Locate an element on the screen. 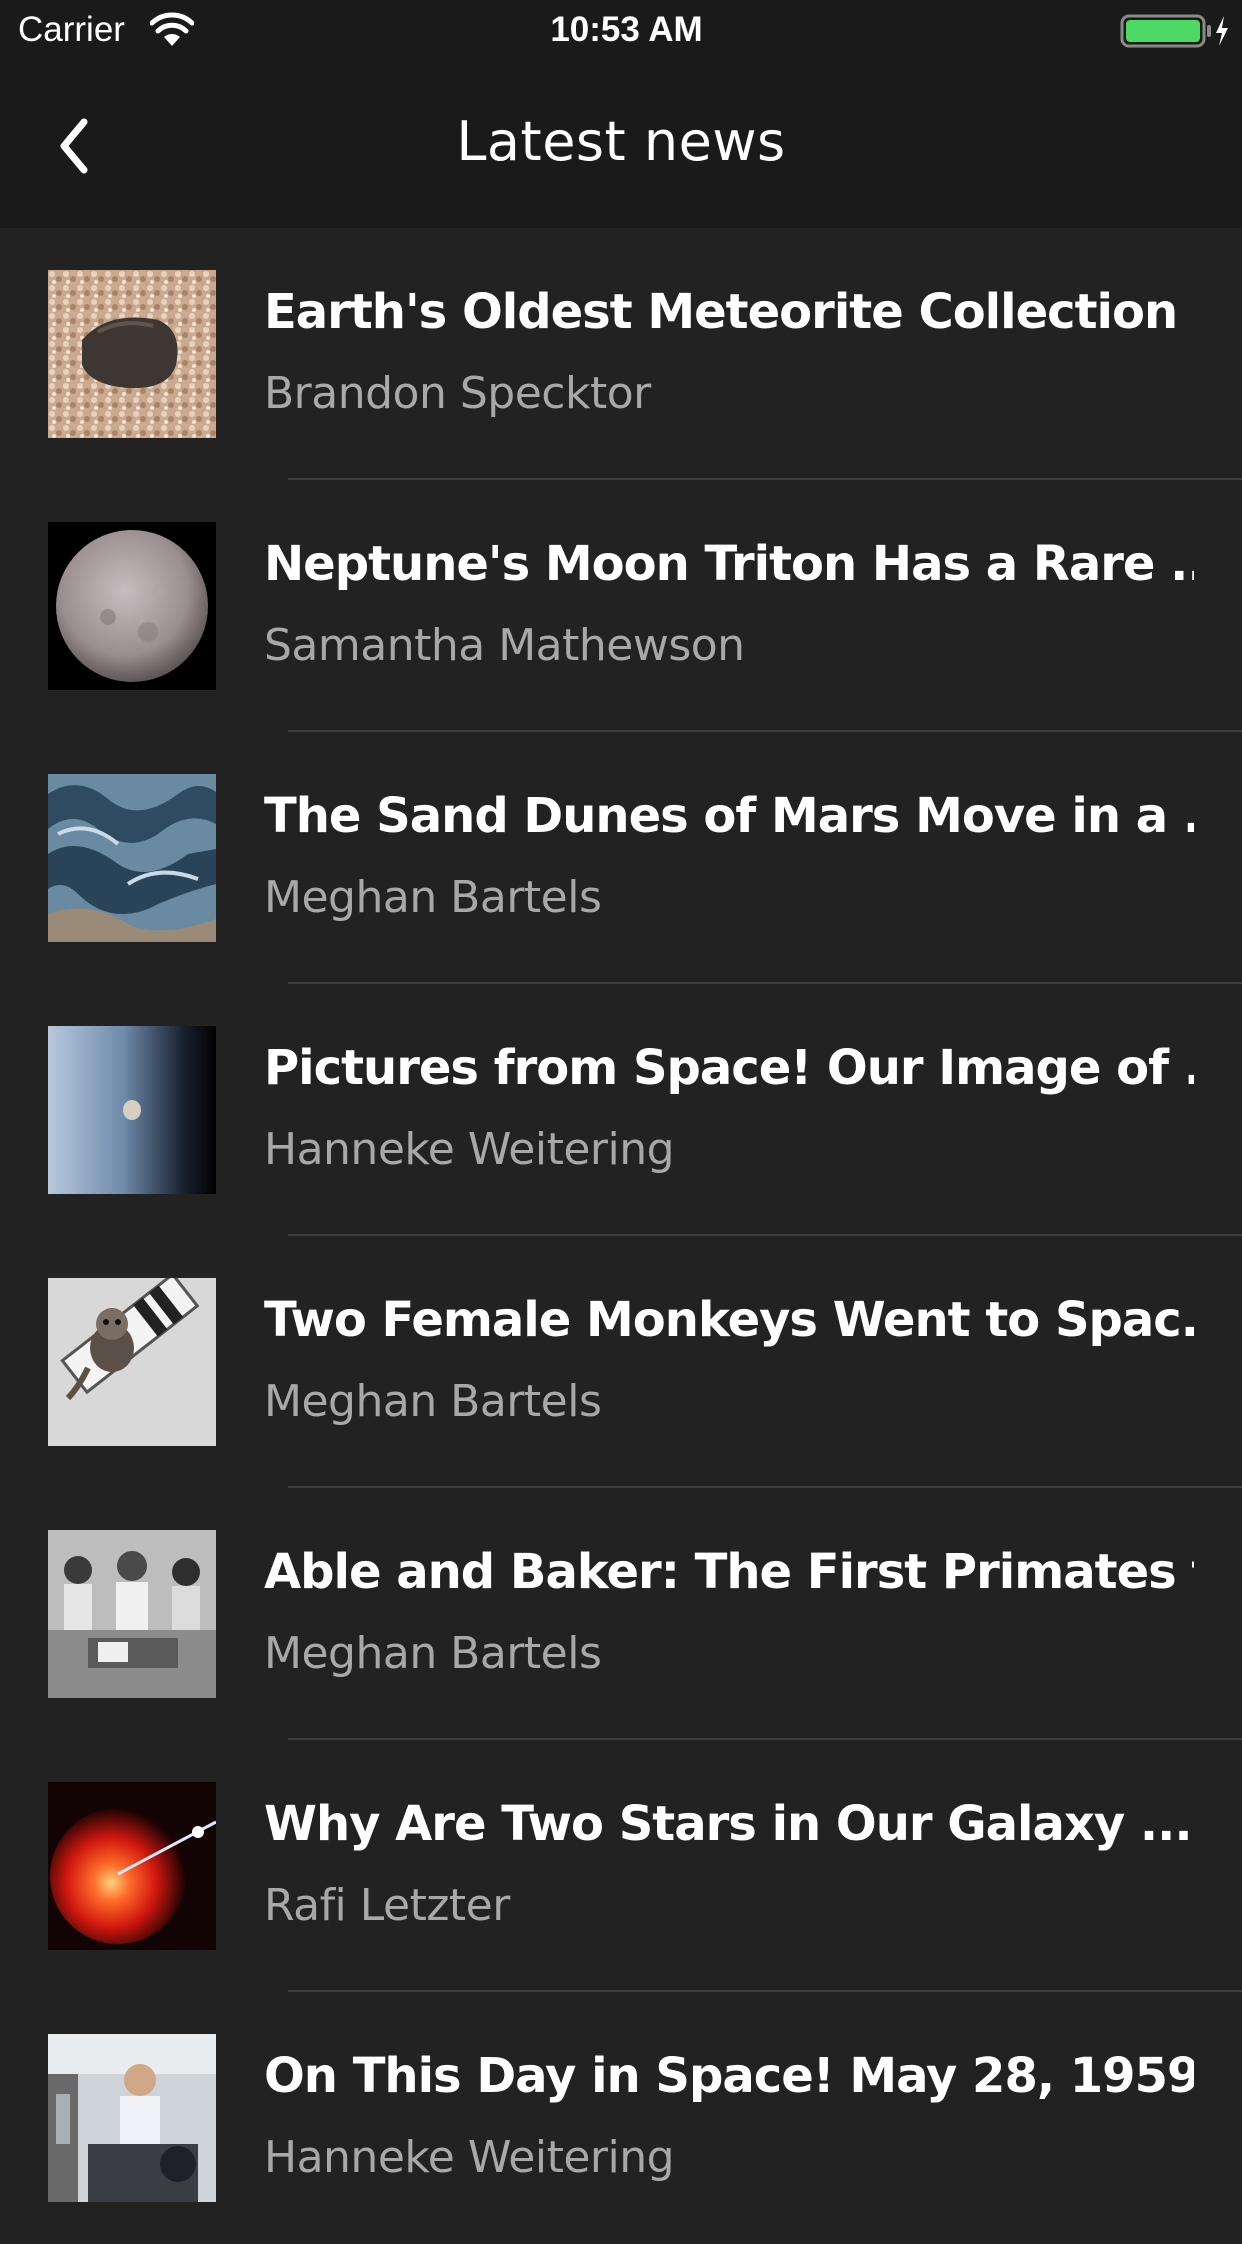  status-bar: Carrier 10:53 AM is located at coordinates (621, 30).